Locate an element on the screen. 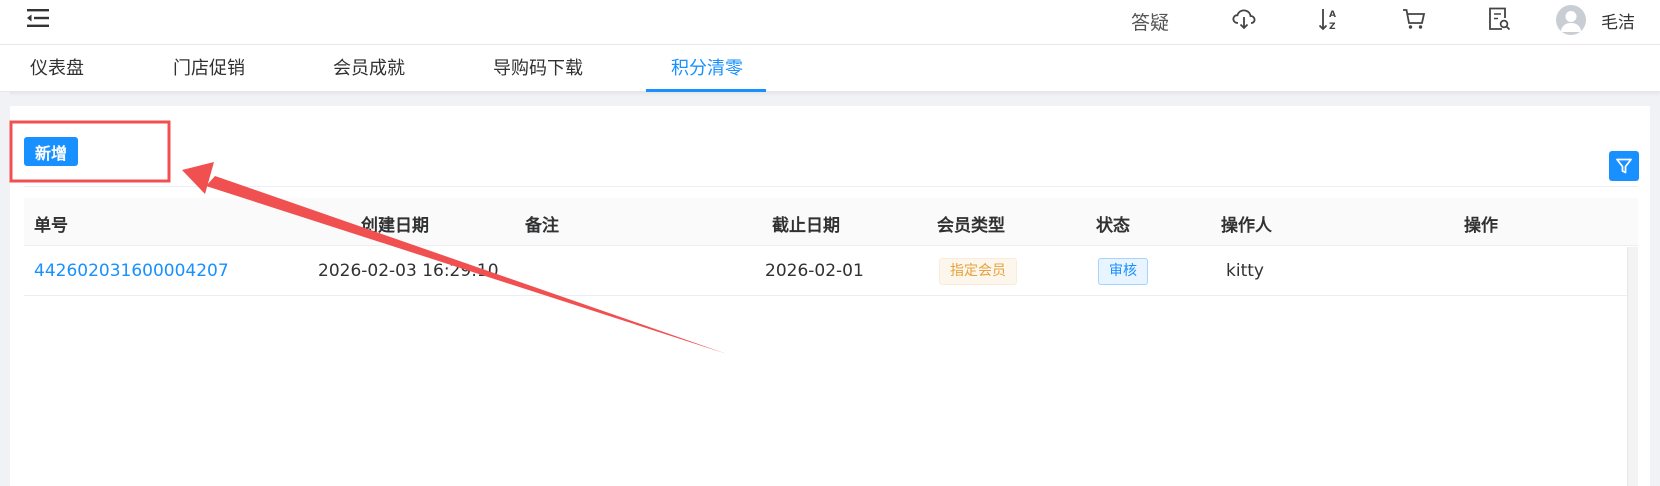 Image resolution: width=1660 pixels, height=486 pixels. column-header-remark: 备注 is located at coordinates (542, 226).